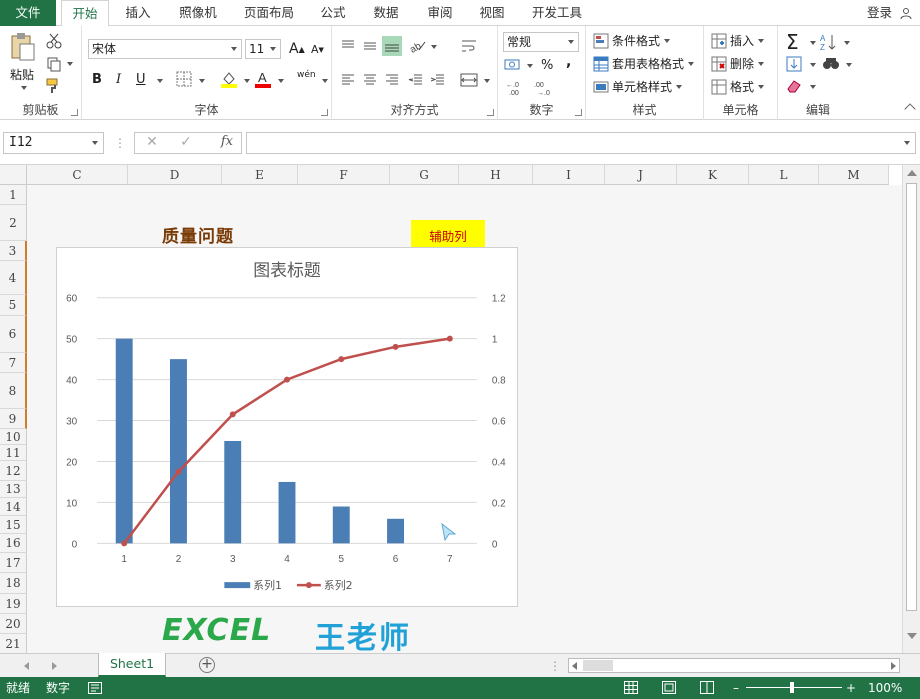 This screenshot has height=699, width=920. What do you see at coordinates (13, 195) in the screenshot?
I see `row-header-1: 1` at bounding box center [13, 195].